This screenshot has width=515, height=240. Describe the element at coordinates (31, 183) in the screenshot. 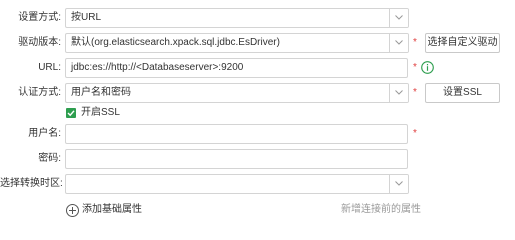

I see `timezone-label: 选择转换时区:` at that location.